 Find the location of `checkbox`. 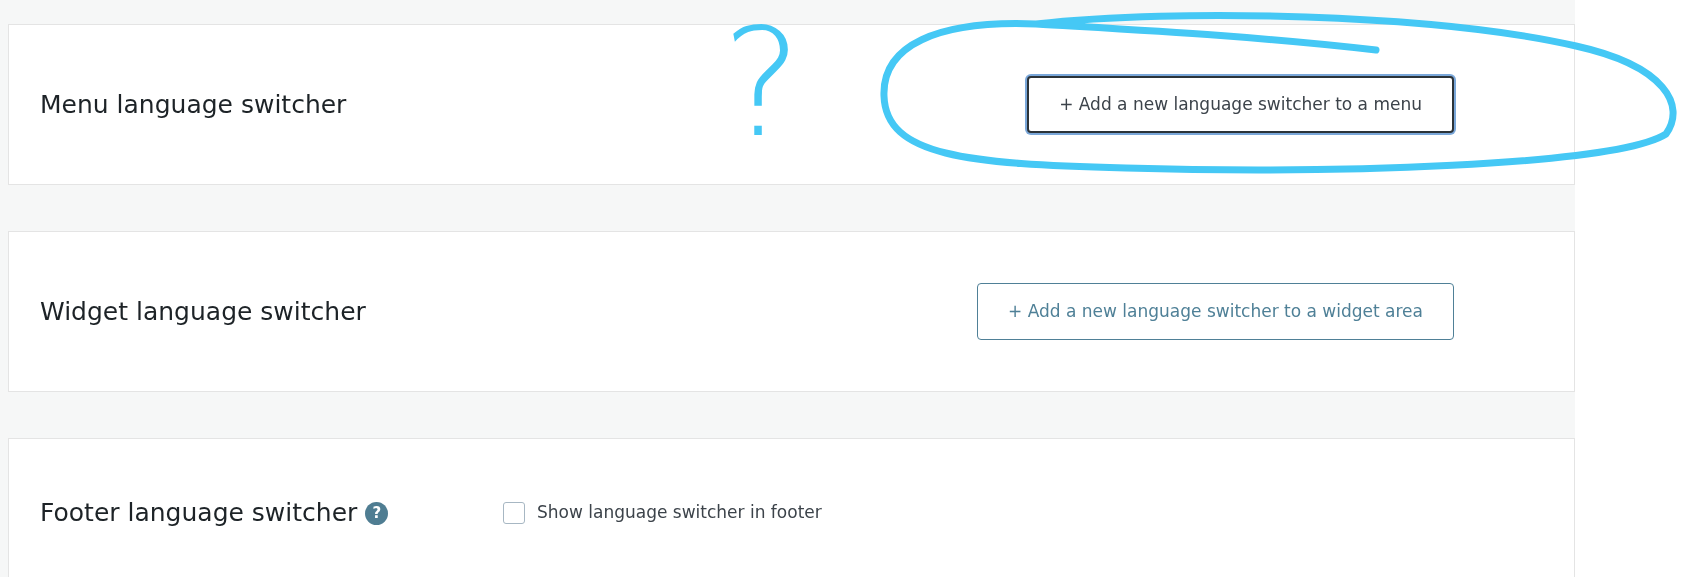

checkbox is located at coordinates (514, 513).